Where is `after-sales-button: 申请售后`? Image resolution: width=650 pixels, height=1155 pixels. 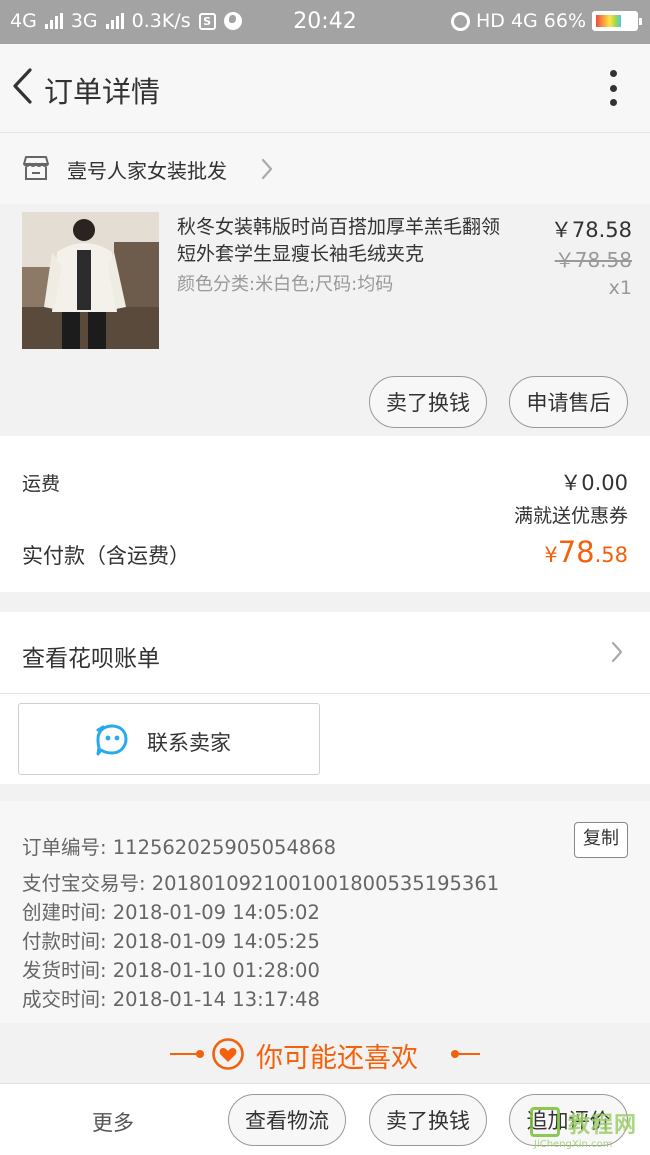 after-sales-button: 申请售后 is located at coordinates (568, 402).